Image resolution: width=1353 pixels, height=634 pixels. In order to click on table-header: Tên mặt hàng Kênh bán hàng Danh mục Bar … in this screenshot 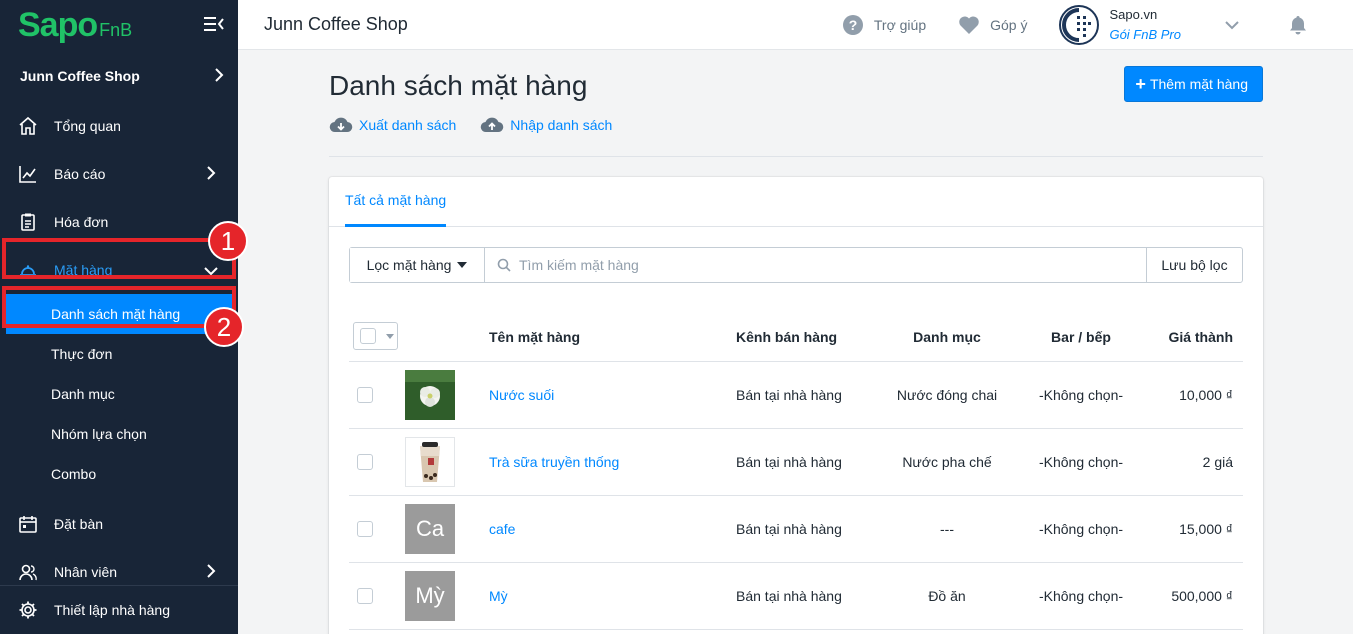, I will do `click(796, 337)`.